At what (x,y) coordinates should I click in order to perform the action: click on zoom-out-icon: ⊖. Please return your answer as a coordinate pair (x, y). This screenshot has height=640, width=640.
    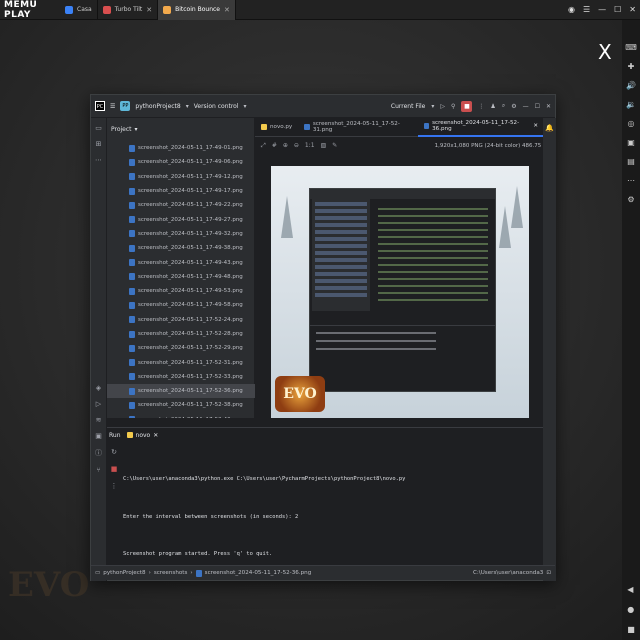
    Looking at the image, I should click on (296, 145).